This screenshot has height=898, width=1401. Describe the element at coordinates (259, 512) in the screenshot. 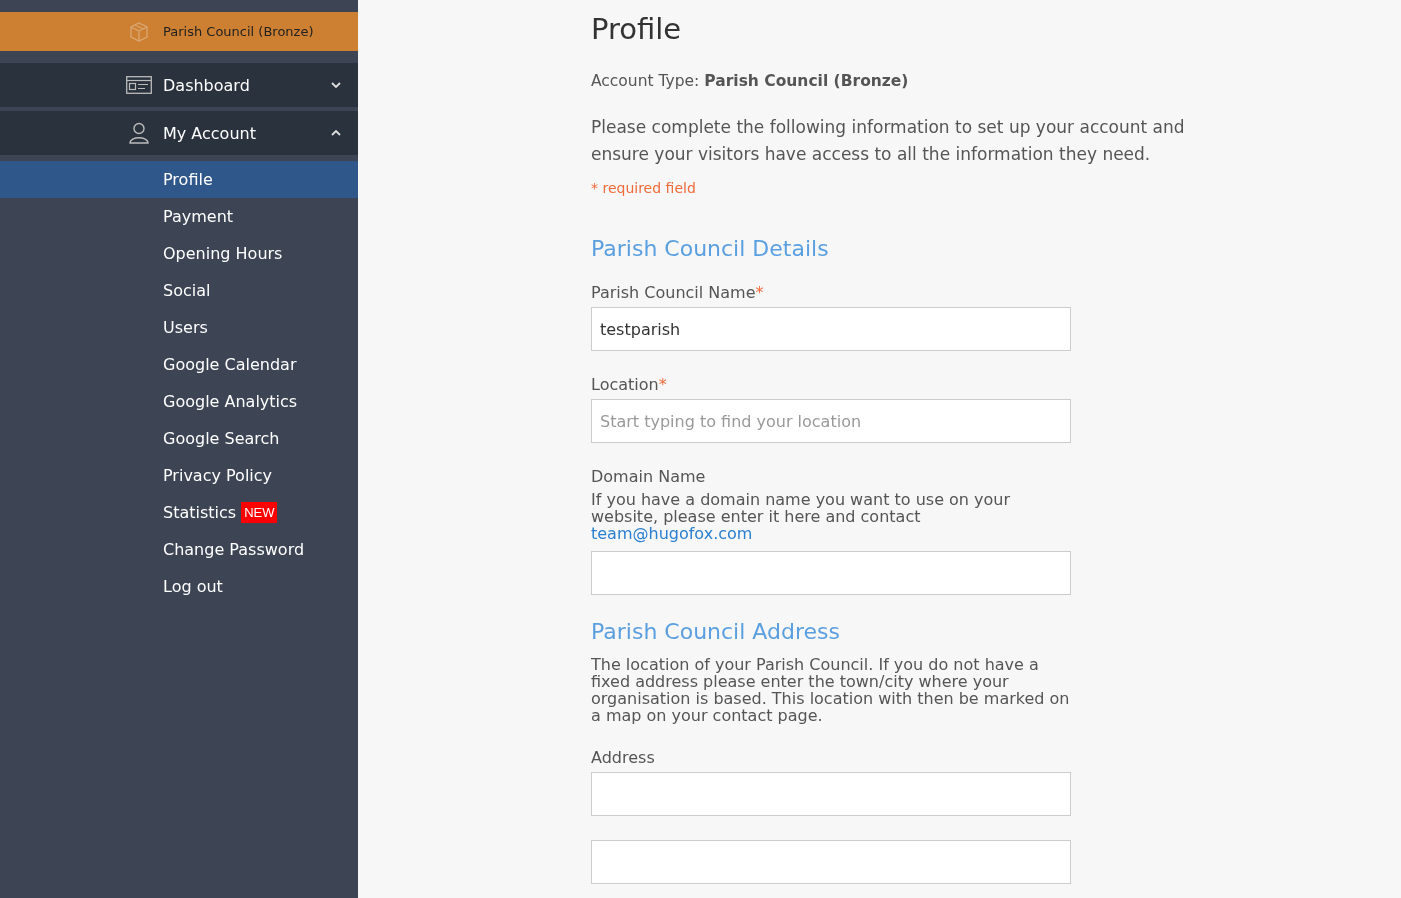

I see `new-badge: NEW` at that location.